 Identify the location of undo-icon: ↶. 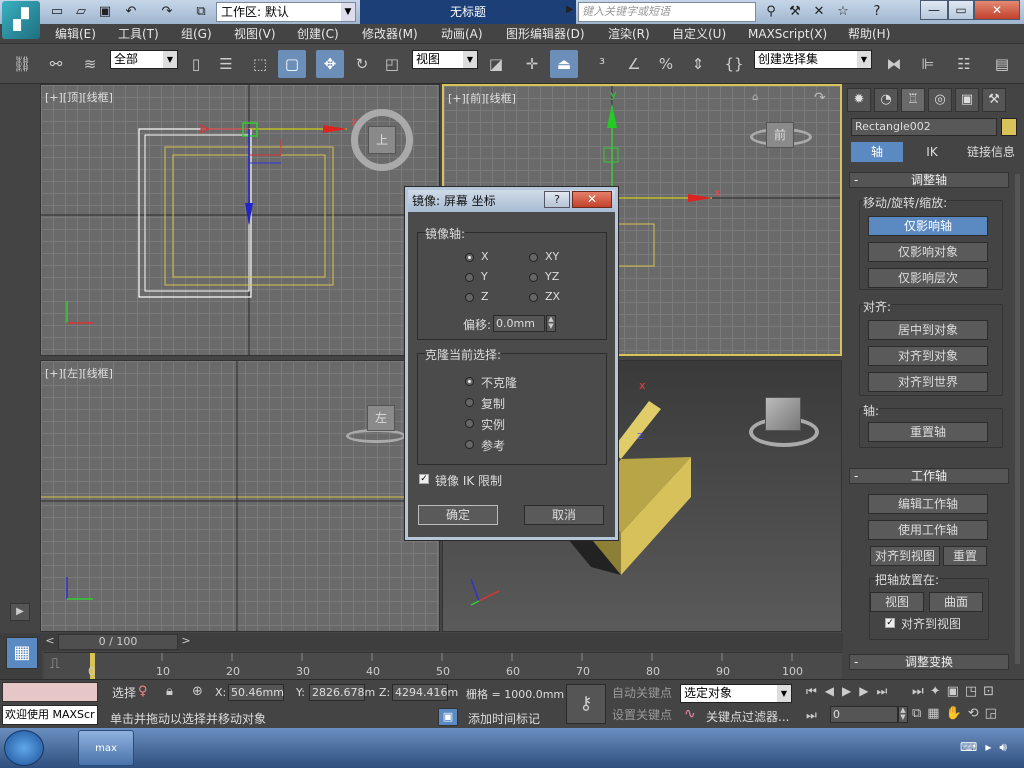
(131, 12).